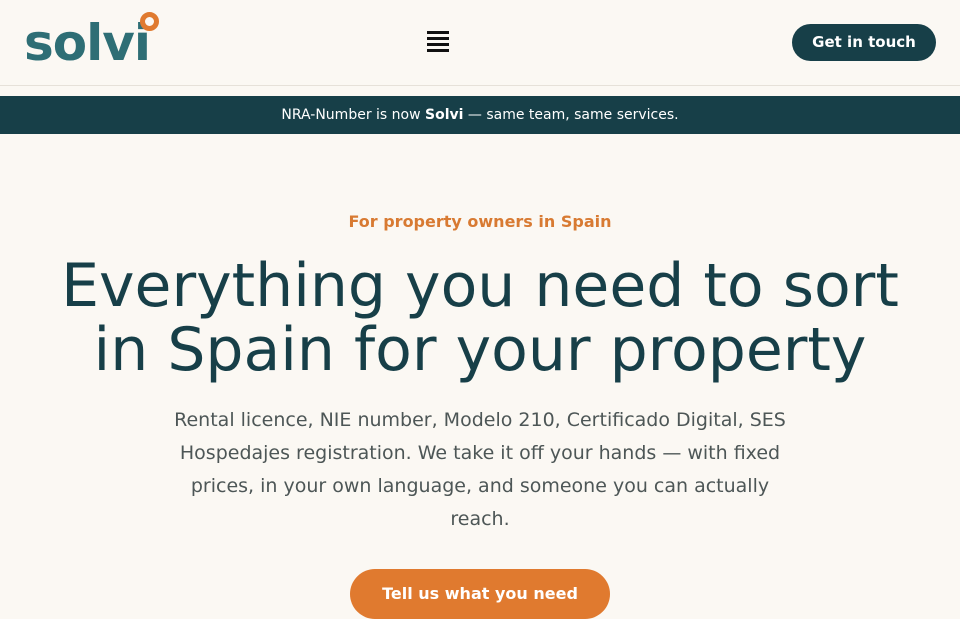 This screenshot has width=960, height=619. What do you see at coordinates (480, 221) in the screenshot?
I see `hero-eyebrow: For property owners in Spain` at bounding box center [480, 221].